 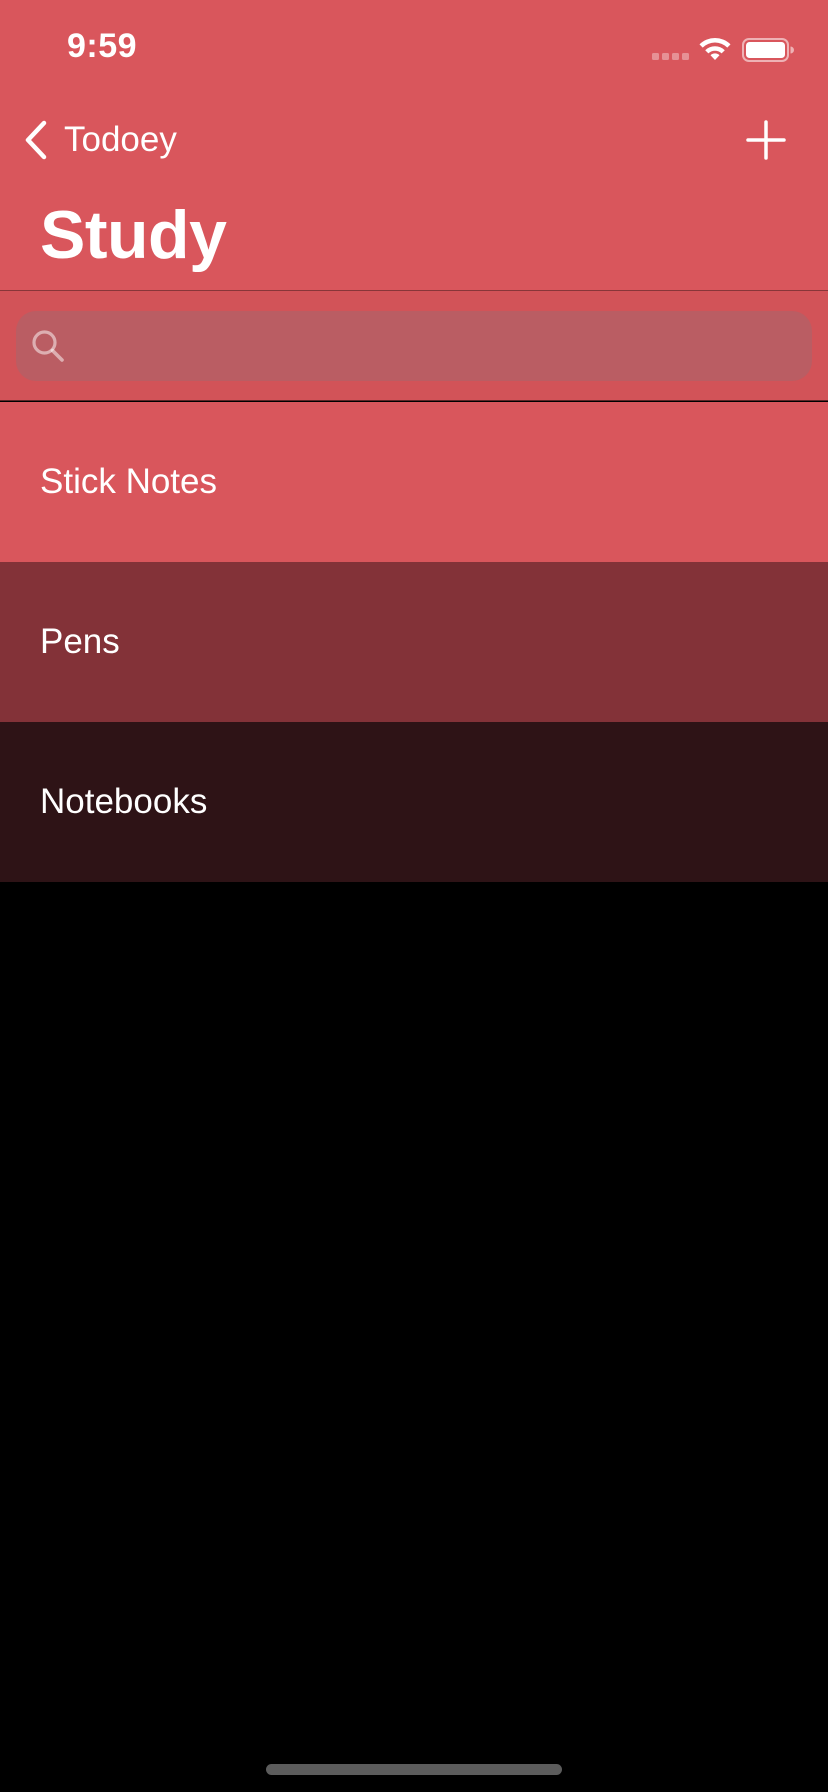 What do you see at coordinates (715, 49) in the screenshot?
I see `wifi-icon` at bounding box center [715, 49].